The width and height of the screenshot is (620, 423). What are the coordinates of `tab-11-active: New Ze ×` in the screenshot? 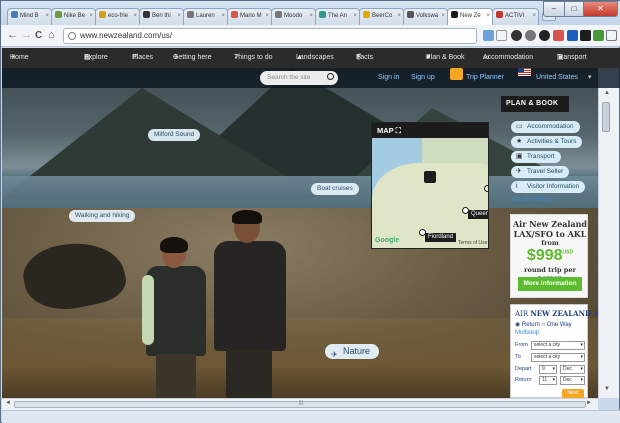 It's located at (470, 16).